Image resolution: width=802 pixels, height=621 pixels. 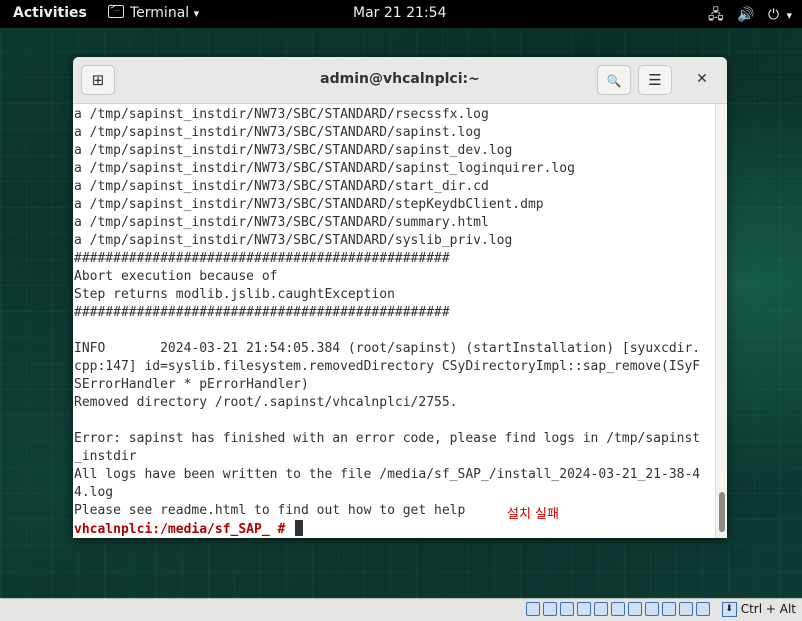 What do you see at coordinates (533, 609) in the screenshot?
I see `hard-disk-icon` at bounding box center [533, 609].